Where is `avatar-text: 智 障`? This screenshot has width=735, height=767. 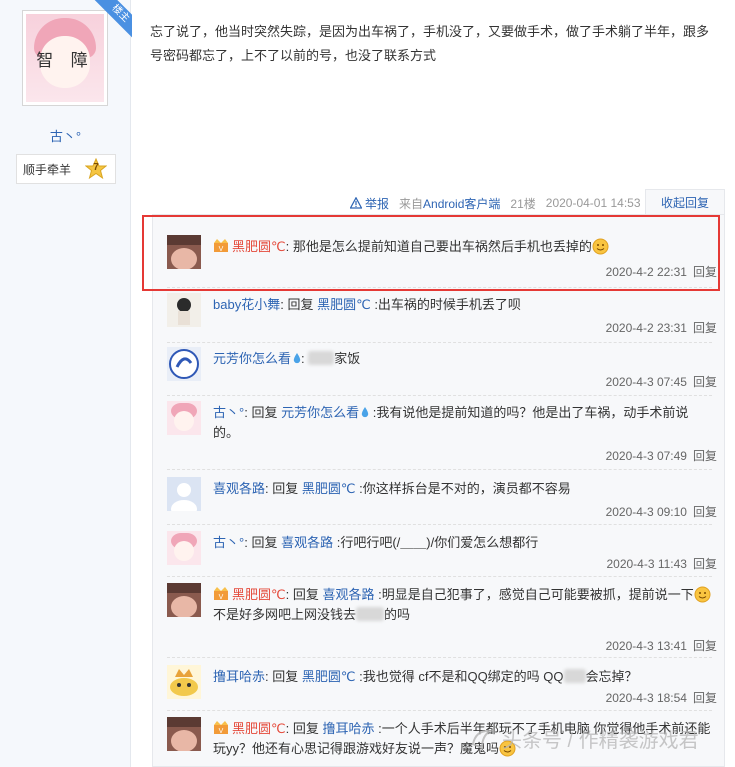 avatar-text: 智 障 is located at coordinates (65, 61).